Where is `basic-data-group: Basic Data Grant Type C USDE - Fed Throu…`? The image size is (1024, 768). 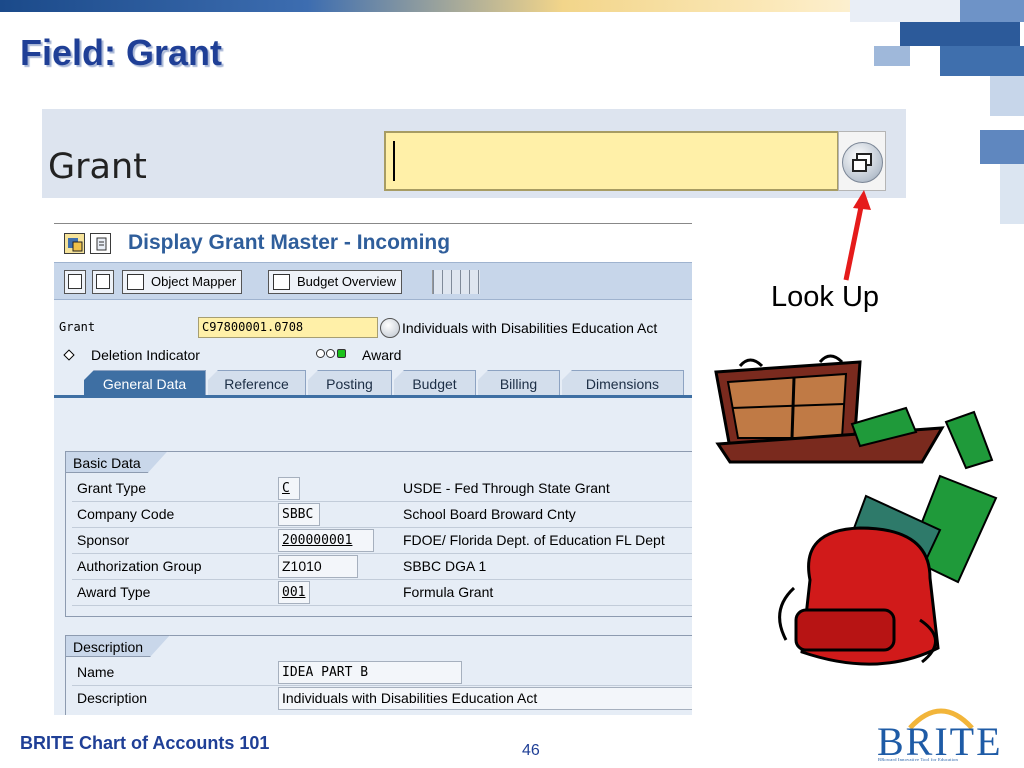 basic-data-group: Basic Data Grant Type C USDE - Fed Throu… is located at coordinates (378, 534).